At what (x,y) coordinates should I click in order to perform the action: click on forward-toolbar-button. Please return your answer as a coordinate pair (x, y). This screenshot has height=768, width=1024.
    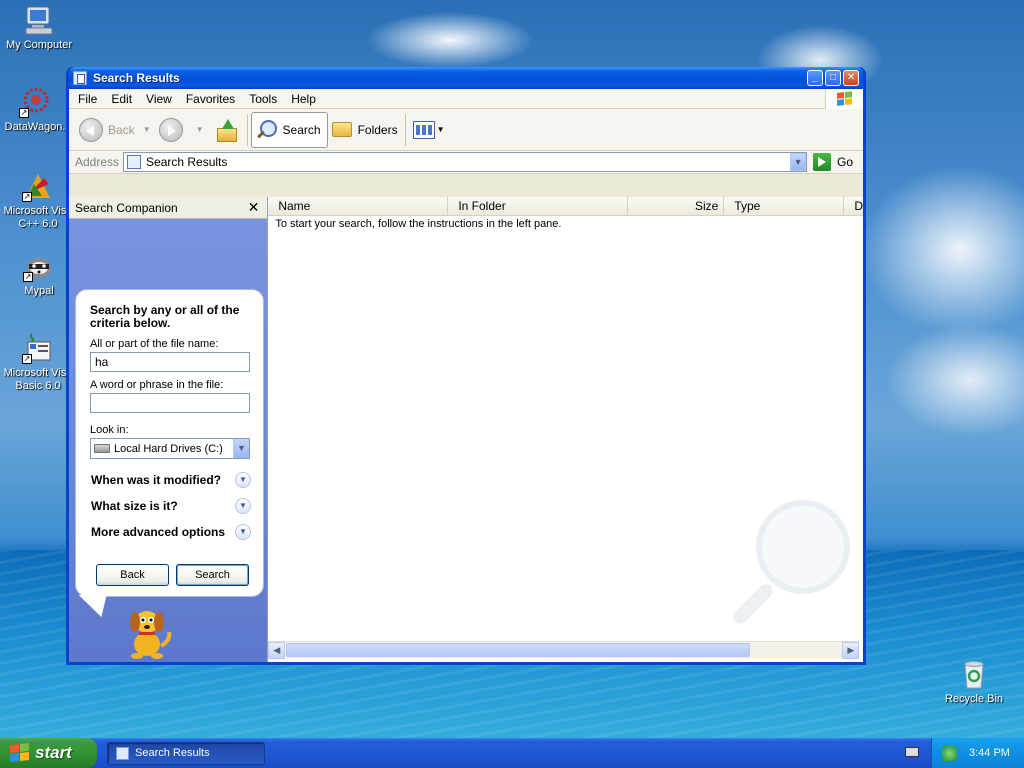
    Looking at the image, I should click on (173, 130).